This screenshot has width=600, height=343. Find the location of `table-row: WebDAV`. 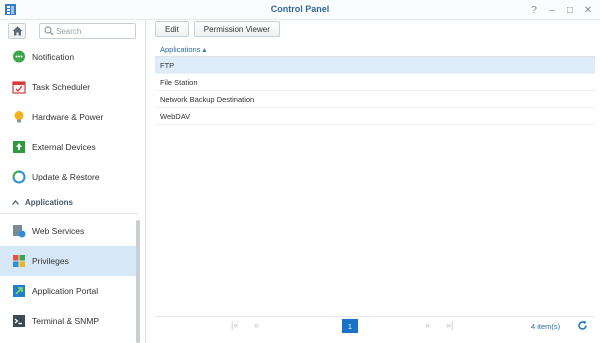

table-row: WebDAV is located at coordinates (375, 116).